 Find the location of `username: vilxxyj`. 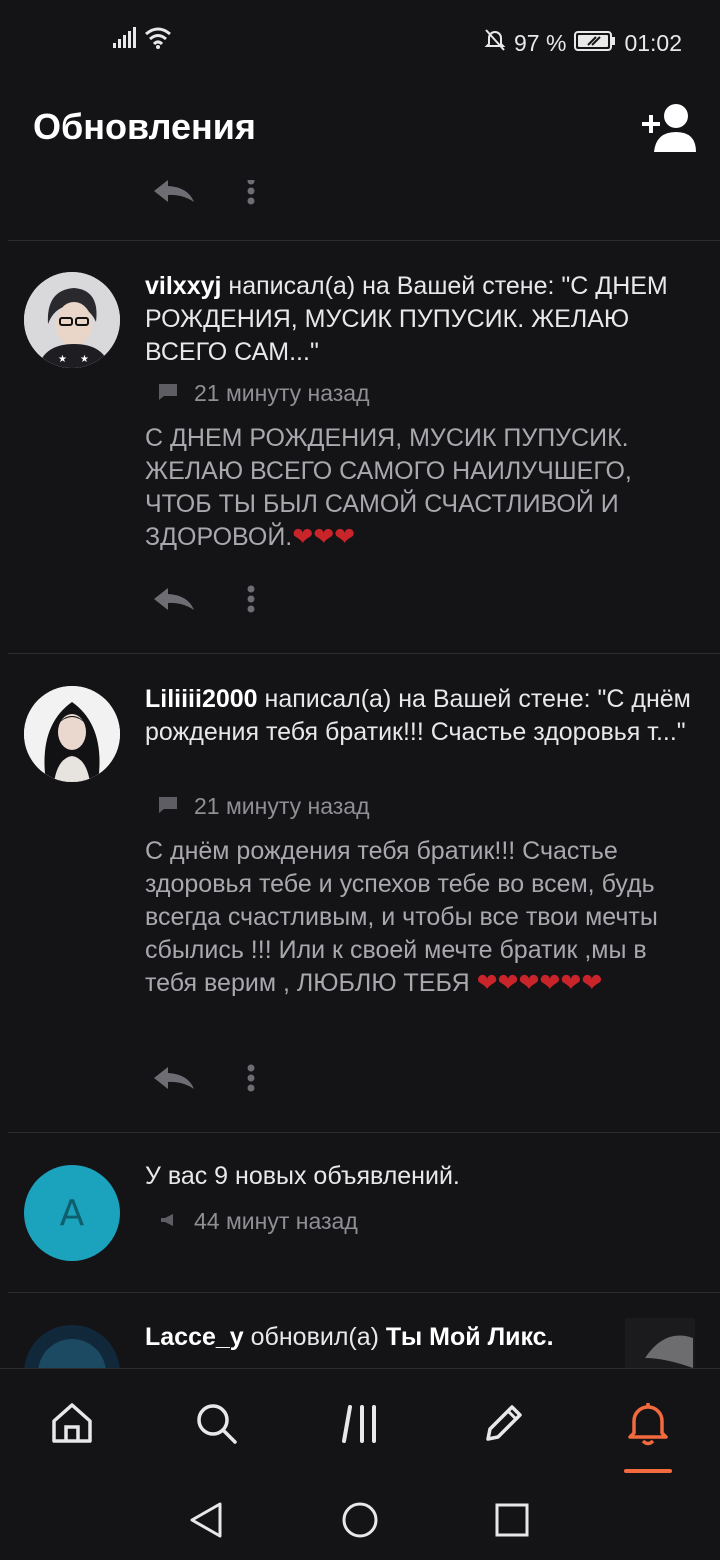

username: vilxxyj is located at coordinates (183, 286).